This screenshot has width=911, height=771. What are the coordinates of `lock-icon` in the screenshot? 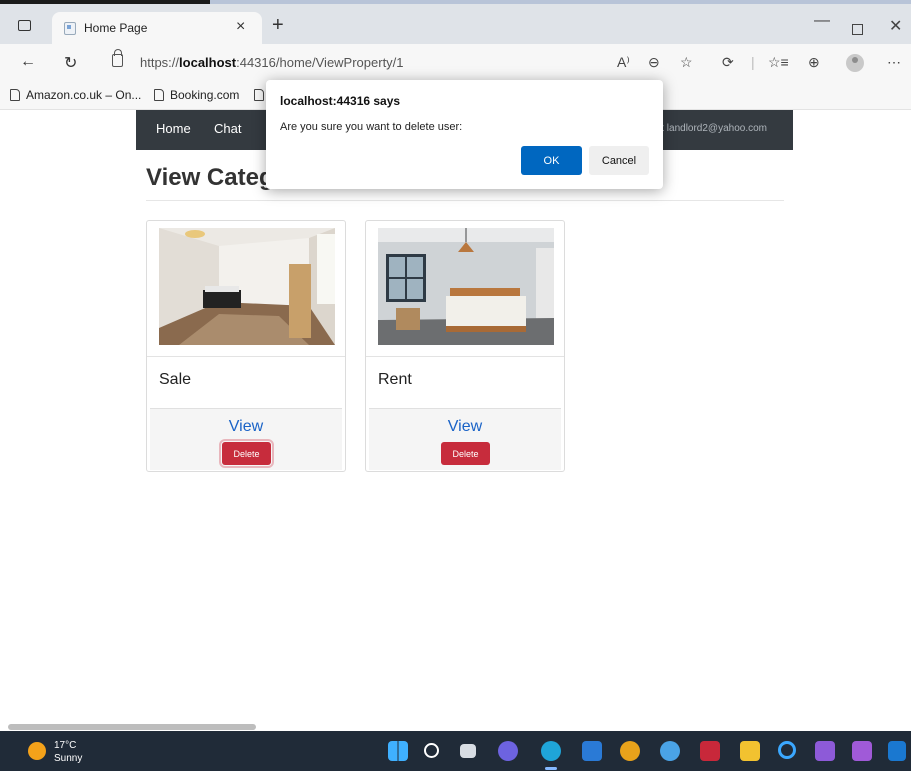 It's located at (117, 58).